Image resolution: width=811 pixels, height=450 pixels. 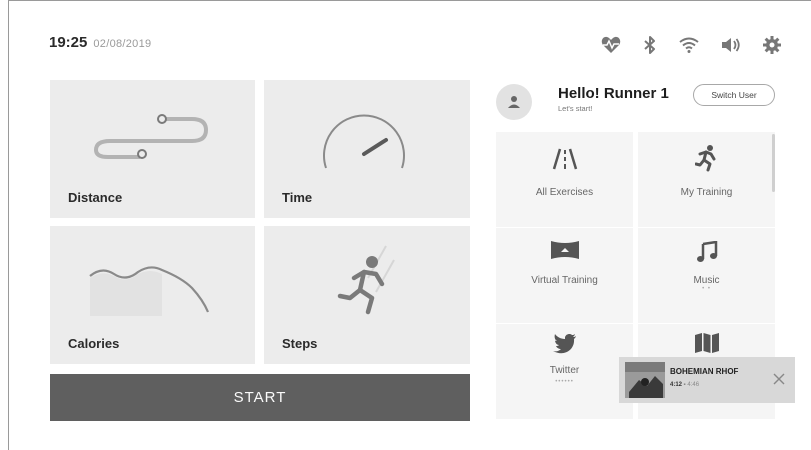 I want to click on tile-steps: Steps, so click(x=367, y=295).